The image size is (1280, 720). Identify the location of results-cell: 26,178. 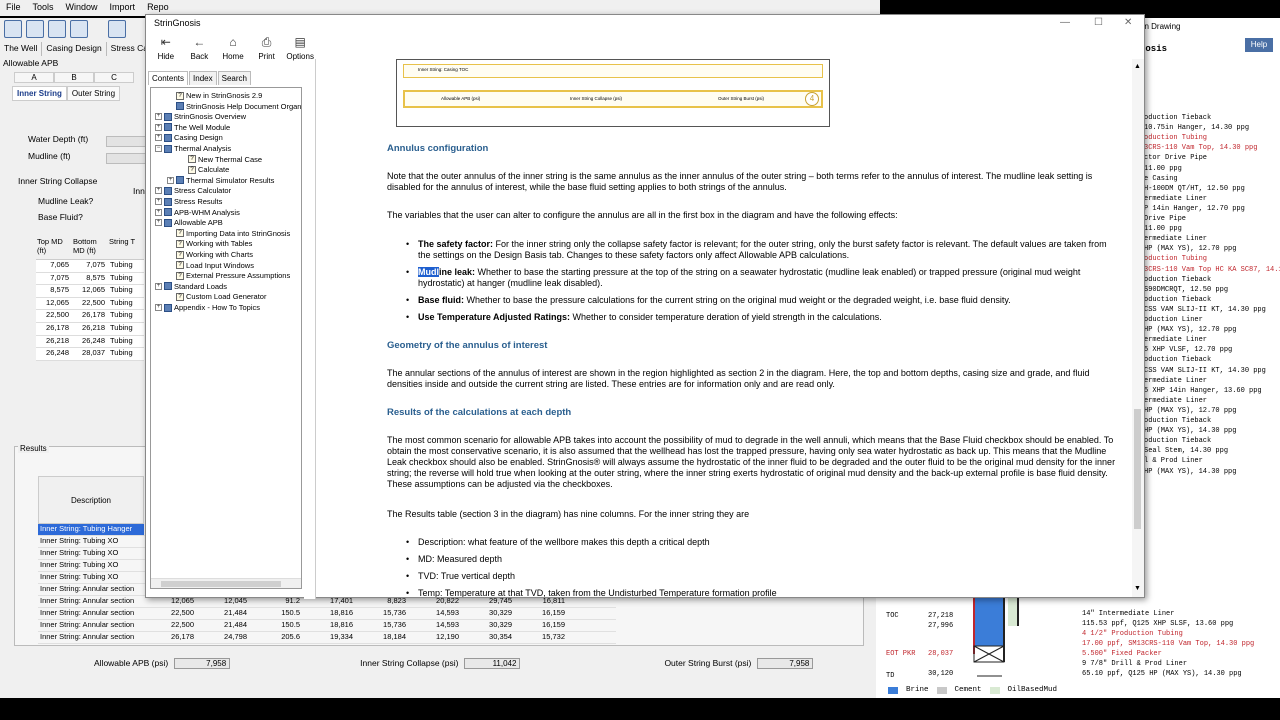
(170, 637).